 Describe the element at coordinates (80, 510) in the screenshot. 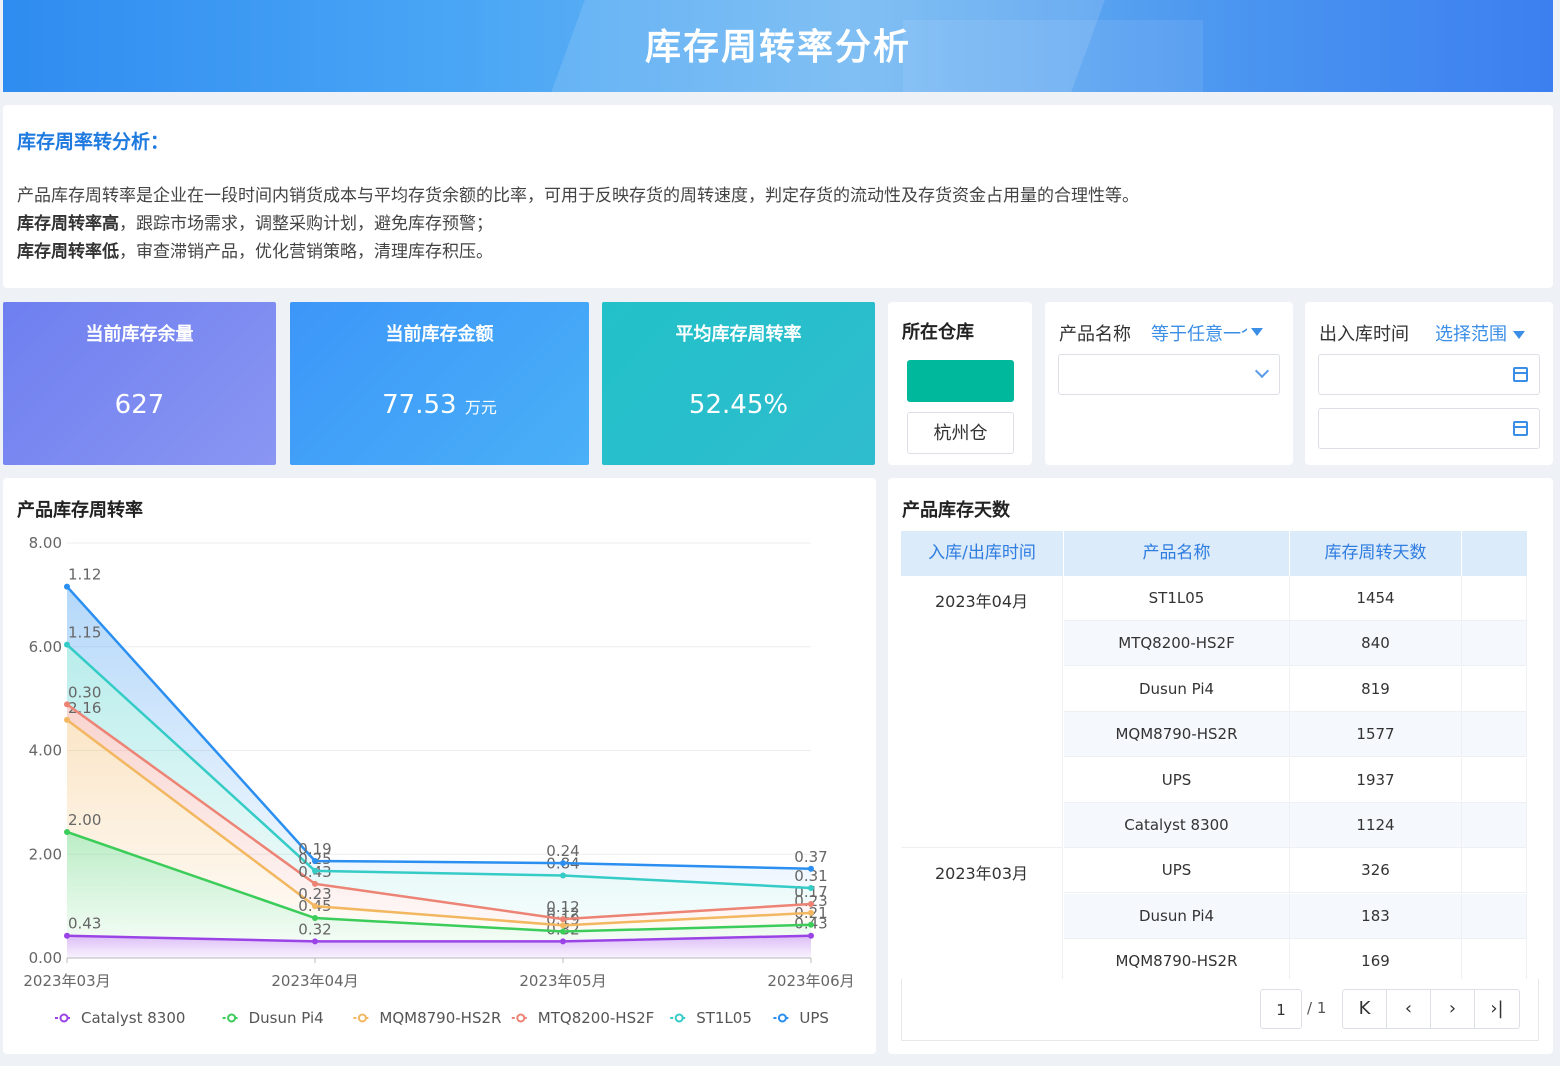

I see `chart-title: 产品库存周转率` at that location.